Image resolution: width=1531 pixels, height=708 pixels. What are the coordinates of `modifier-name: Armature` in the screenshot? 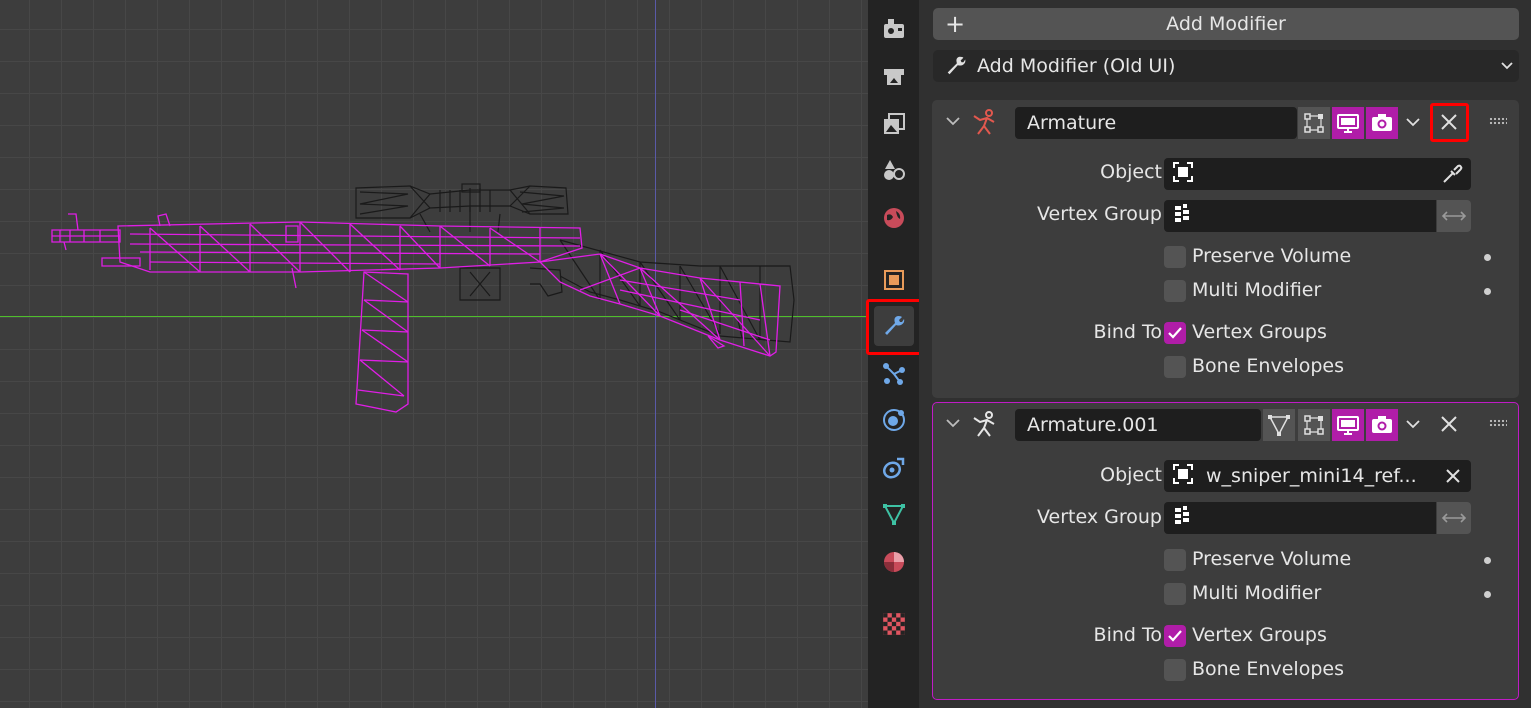 It's located at (1072, 123).